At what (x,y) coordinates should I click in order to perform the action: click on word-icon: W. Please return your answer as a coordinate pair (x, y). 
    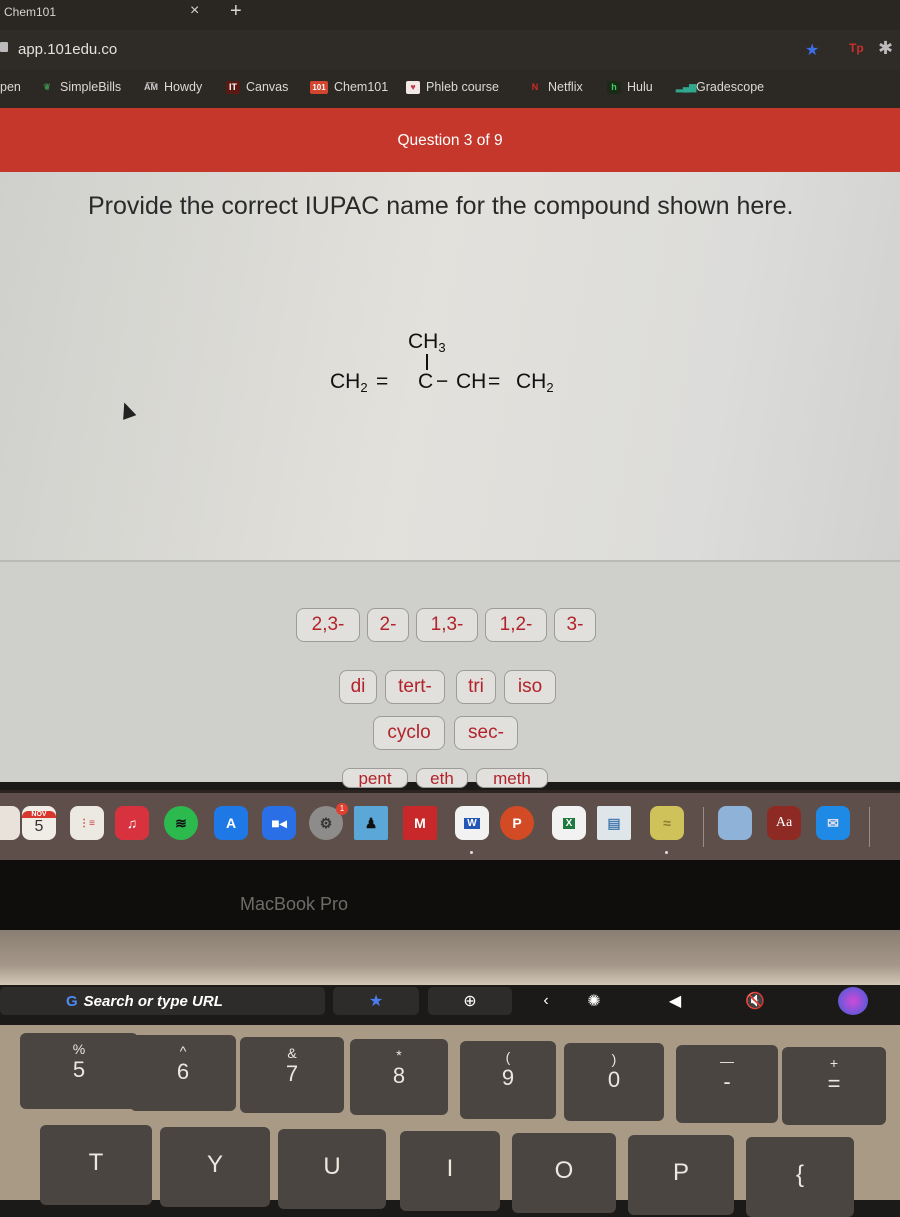
    Looking at the image, I should click on (472, 823).